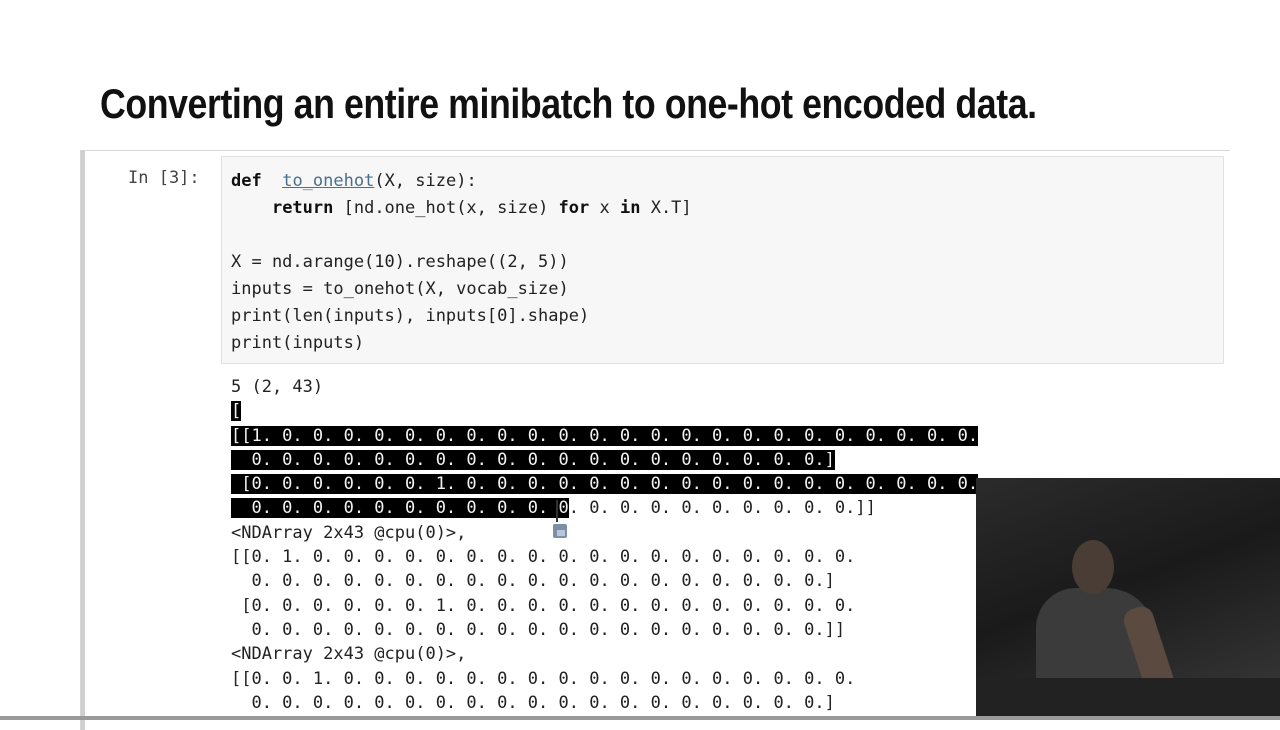  What do you see at coordinates (1128, 599) in the screenshot?
I see `presenter-webcam` at bounding box center [1128, 599].